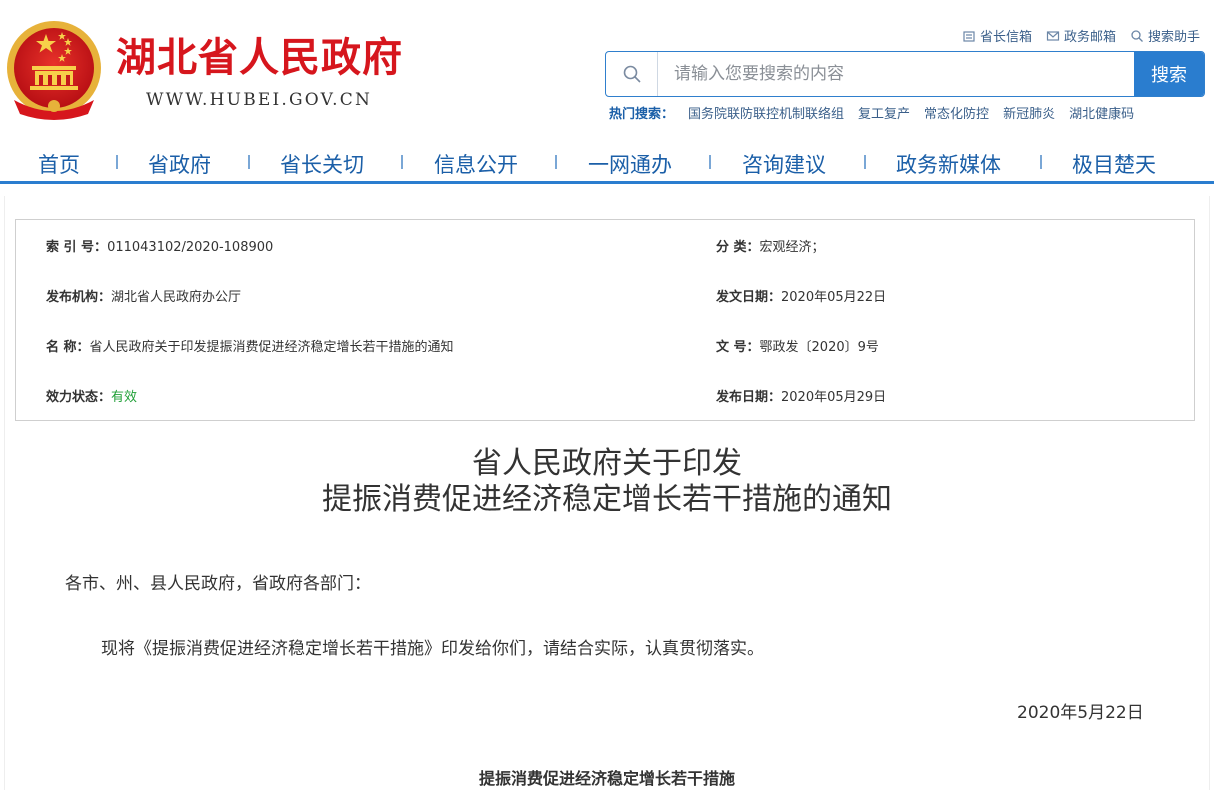 This screenshot has height=790, width=1214. I want to click on hot-search-item: 新冠肺炎, so click(1029, 112).